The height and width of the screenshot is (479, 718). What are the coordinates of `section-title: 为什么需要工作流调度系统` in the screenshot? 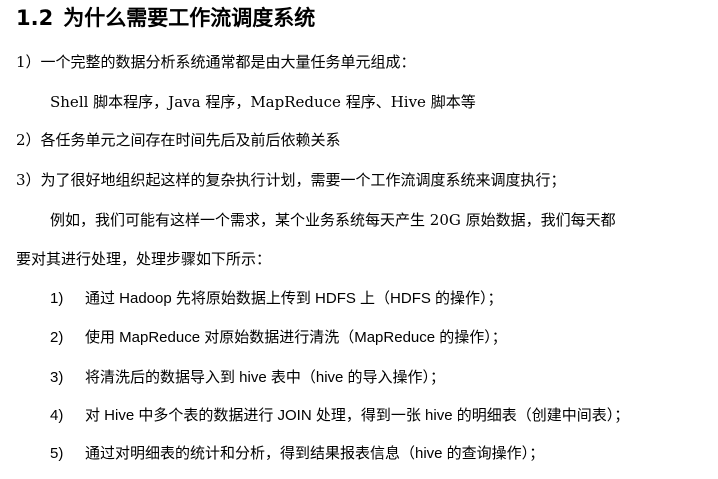 It's located at (189, 18).